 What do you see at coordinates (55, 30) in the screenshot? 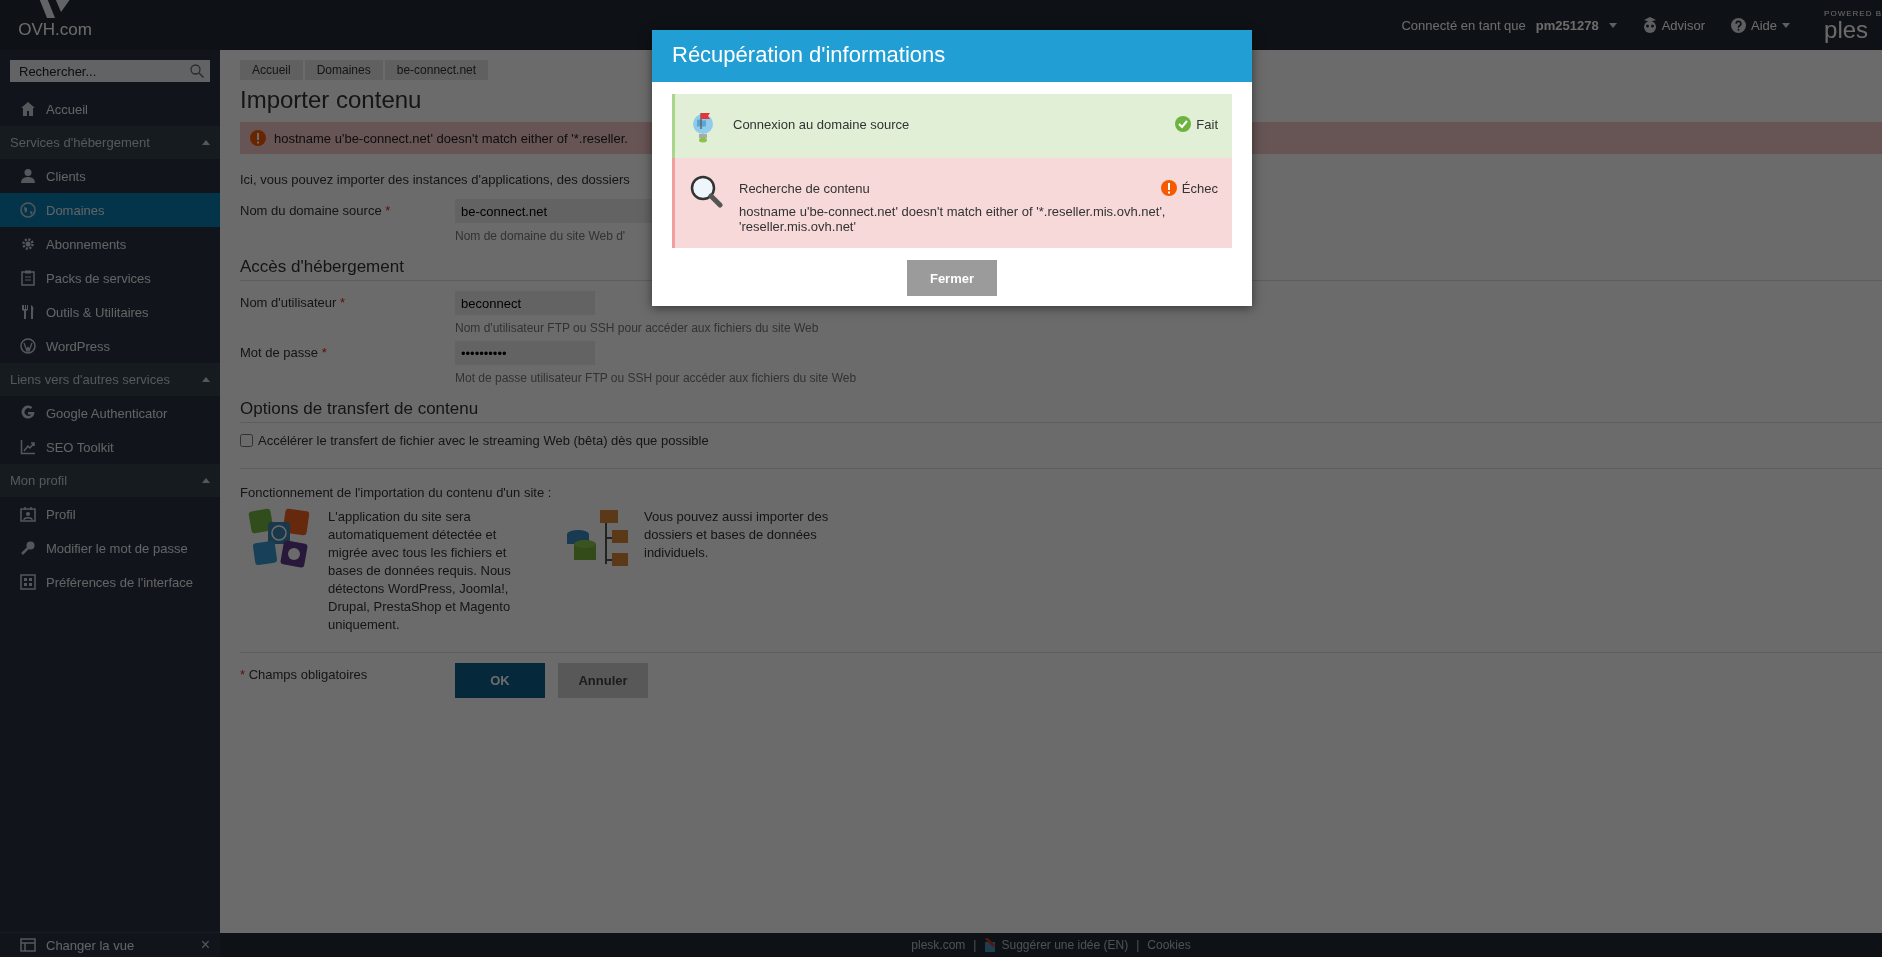
I see `logo-text: OVH.com` at bounding box center [55, 30].